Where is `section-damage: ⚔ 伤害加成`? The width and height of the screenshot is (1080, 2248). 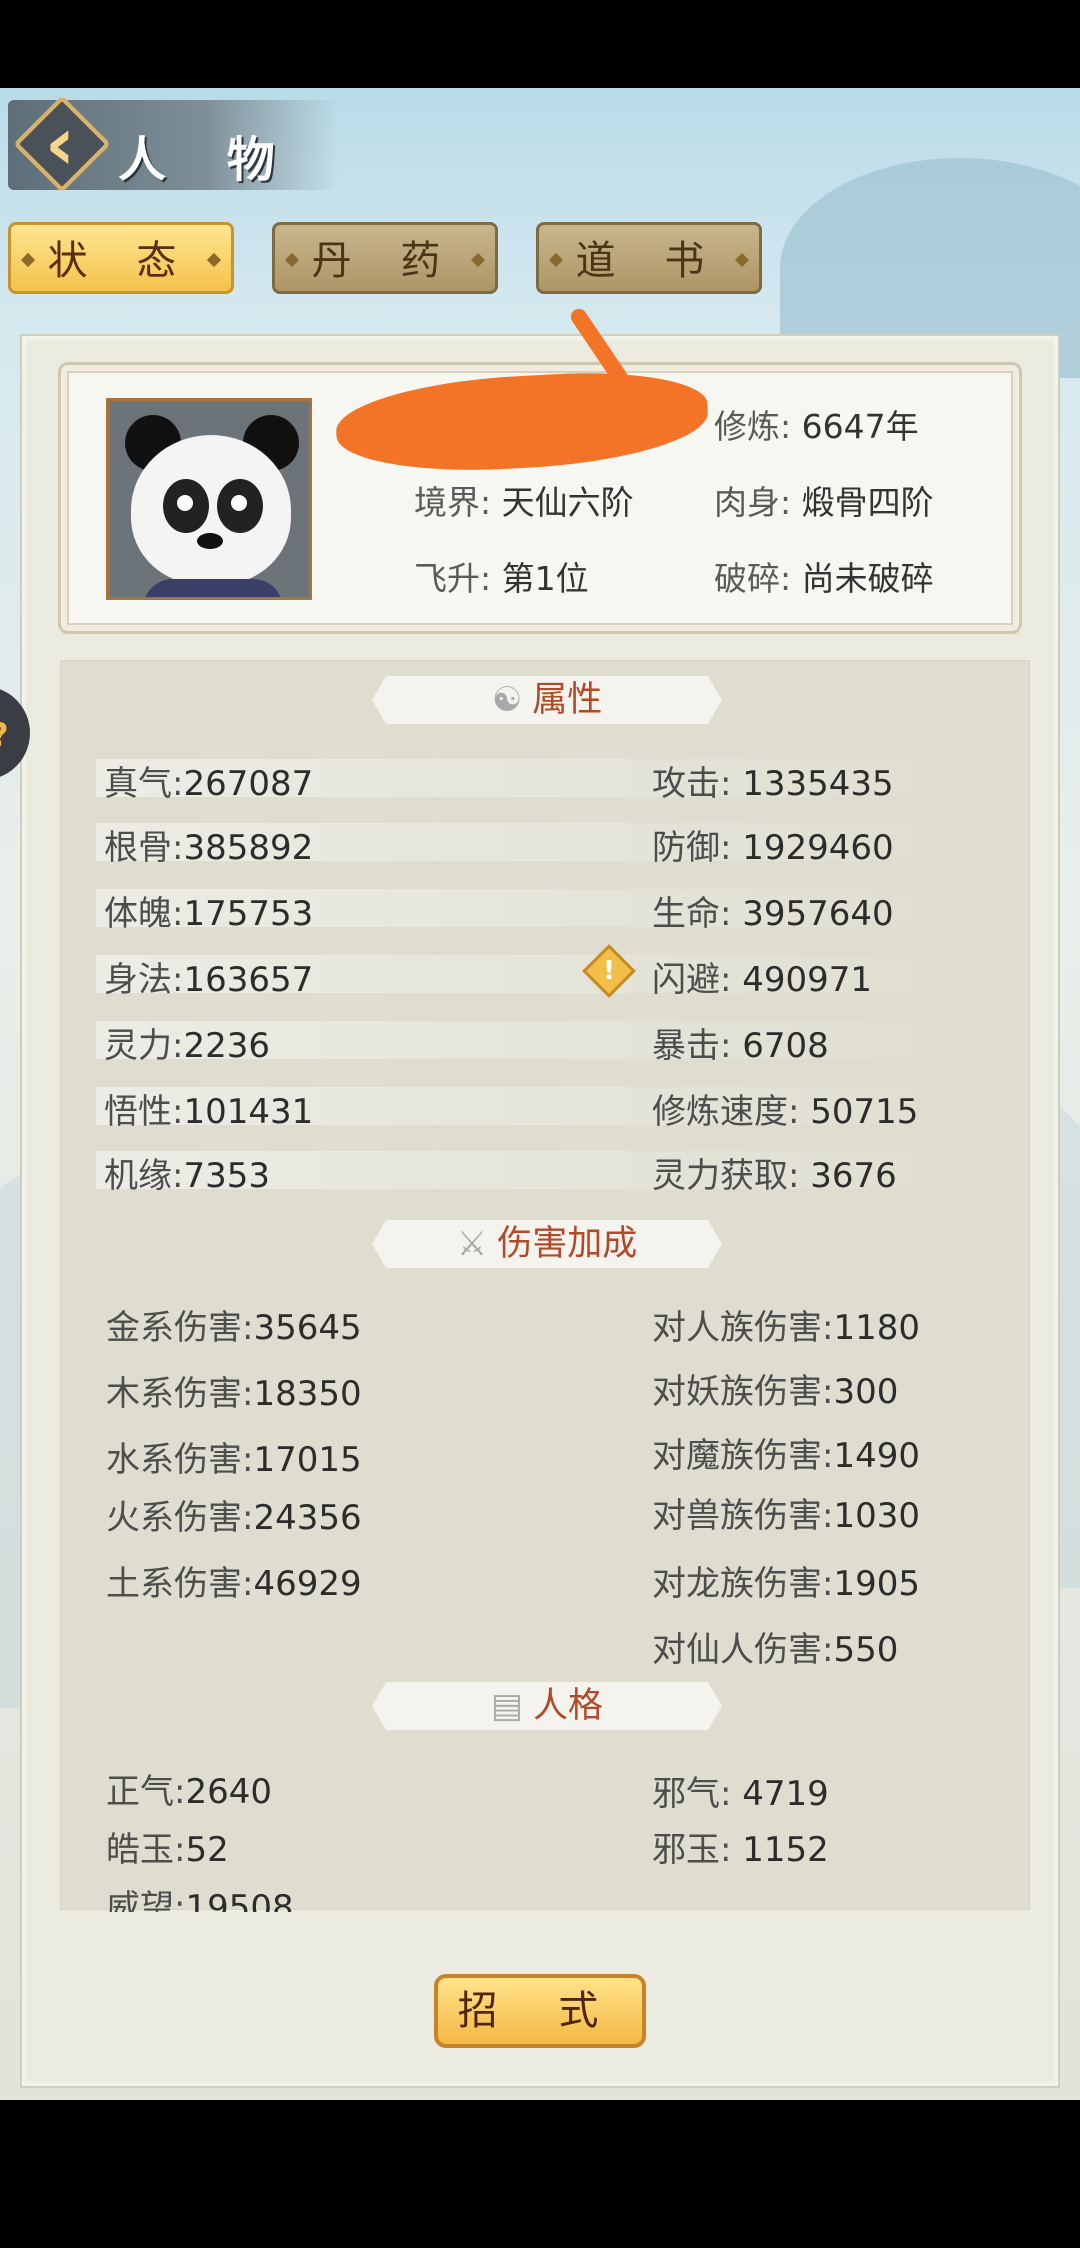 section-damage: ⚔ 伤害加成 is located at coordinates (547, 1244).